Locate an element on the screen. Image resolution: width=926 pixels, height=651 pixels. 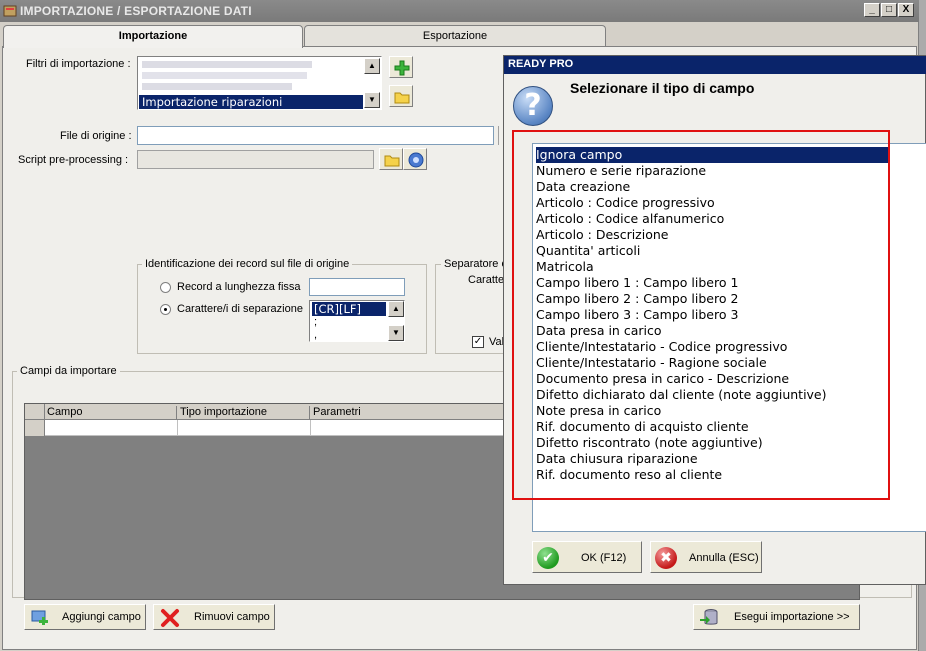
checkbox-label: Val is located at coordinates (497, 342).